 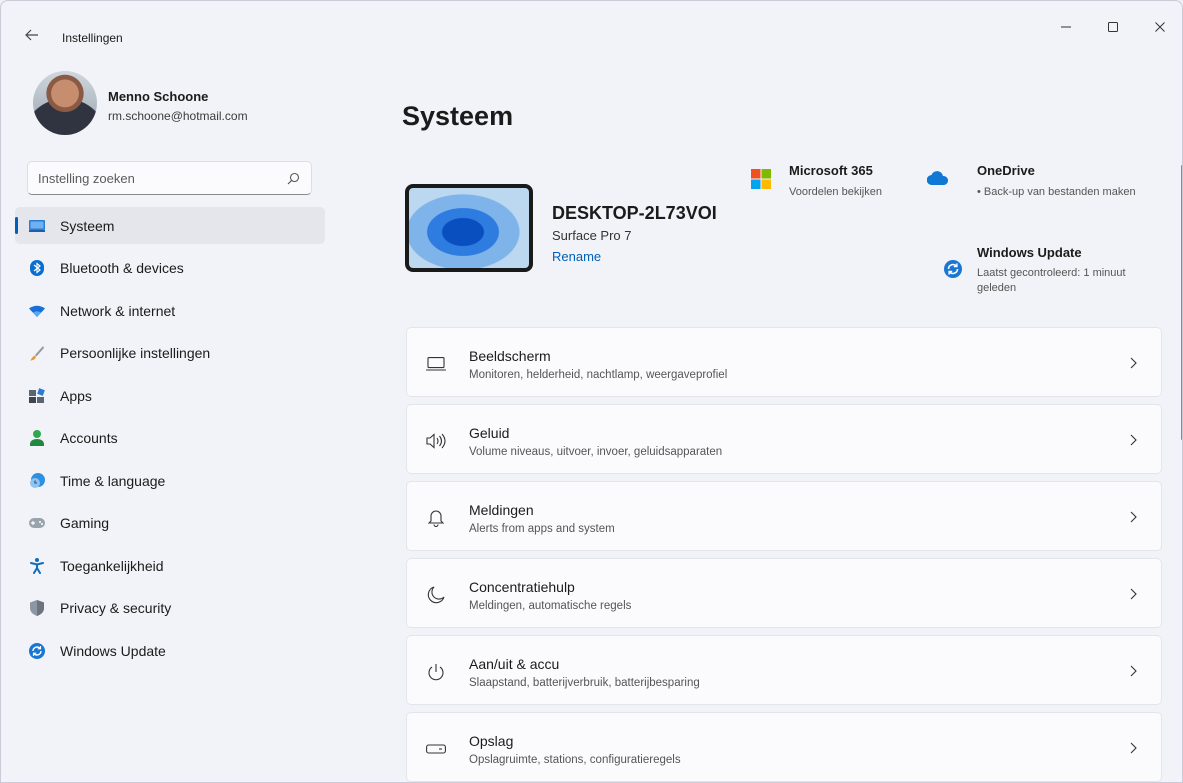 I want to click on card-title: Concentratiehulp, so click(x=522, y=587).